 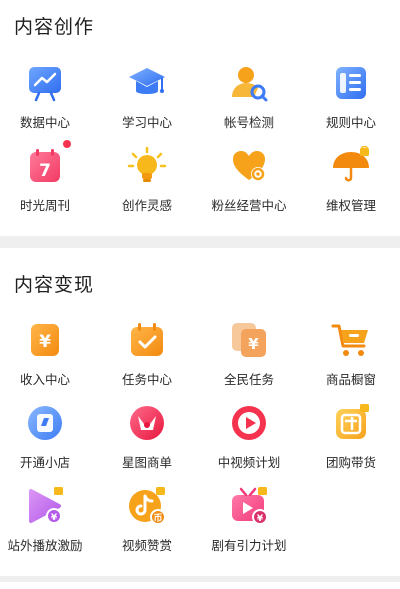 I want to click on tile-mid-video-plan: 中视频计划, so click(x=249, y=437).